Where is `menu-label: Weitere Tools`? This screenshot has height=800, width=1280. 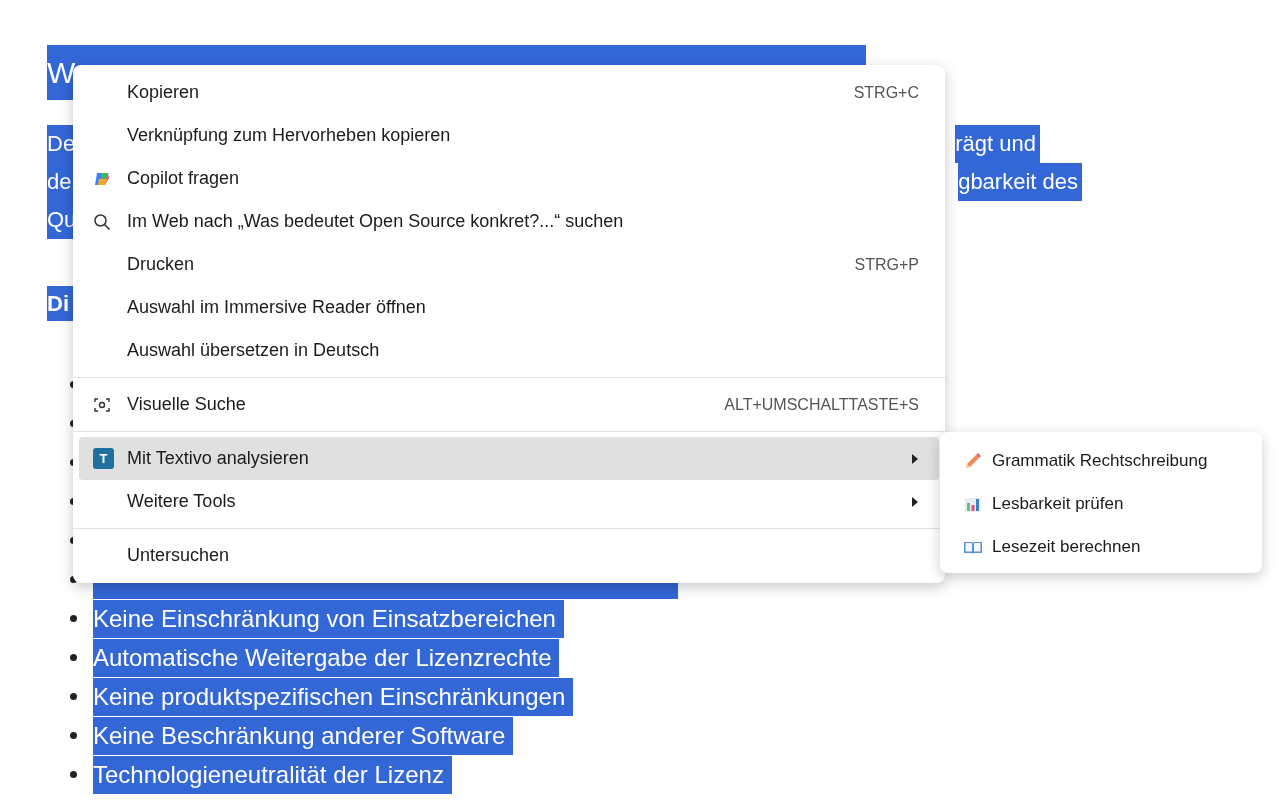 menu-label: Weitere Tools is located at coordinates (181, 501).